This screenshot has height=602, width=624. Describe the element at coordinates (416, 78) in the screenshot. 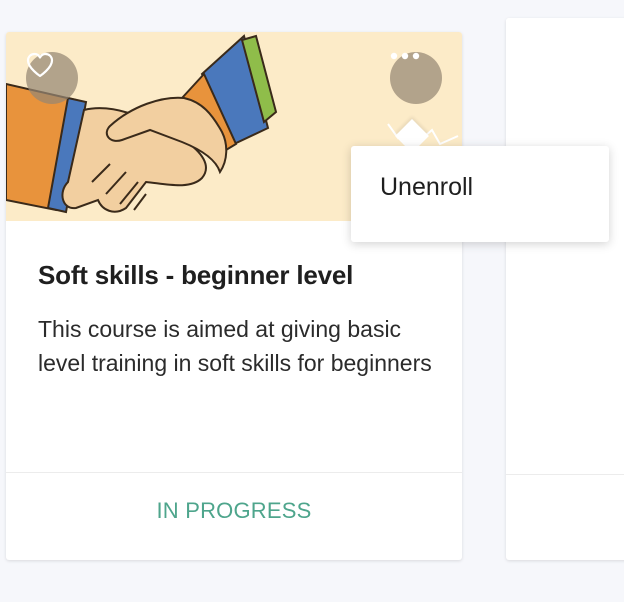

I see `more-options-button` at that location.